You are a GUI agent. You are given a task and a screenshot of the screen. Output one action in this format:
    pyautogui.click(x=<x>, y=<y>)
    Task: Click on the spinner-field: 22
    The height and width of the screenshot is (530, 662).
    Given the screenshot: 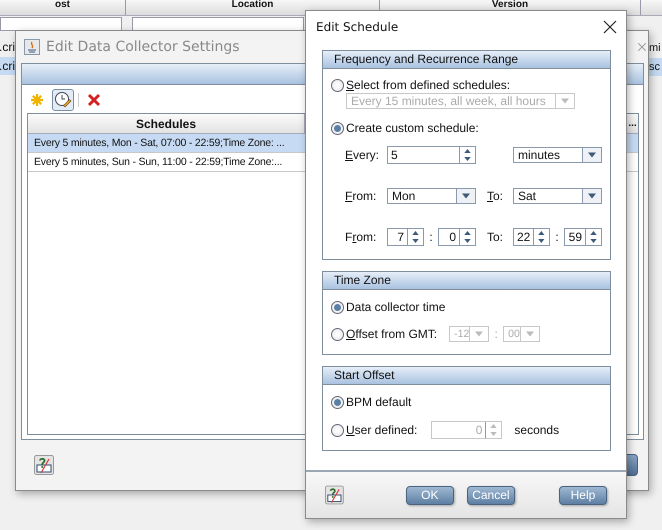 What is the action you would take?
    pyautogui.click(x=531, y=237)
    